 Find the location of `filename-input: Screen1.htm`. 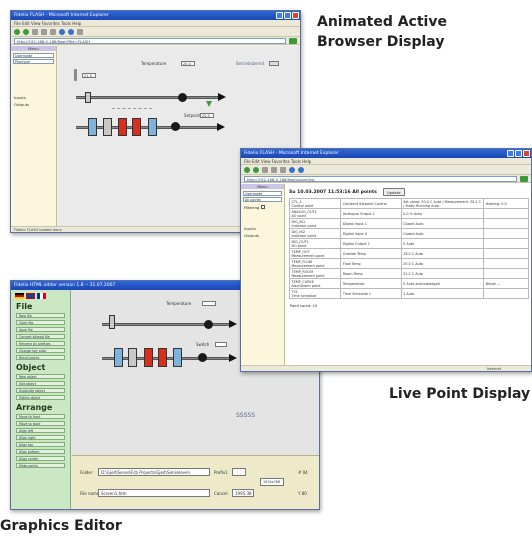

filename-input: Screen1.htm is located at coordinates (154, 493).